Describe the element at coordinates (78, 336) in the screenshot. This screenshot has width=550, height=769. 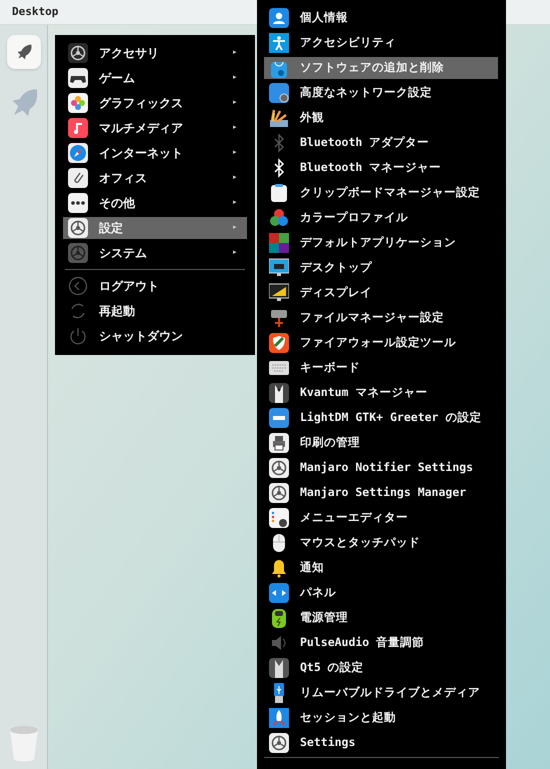
I see `power-icon` at that location.